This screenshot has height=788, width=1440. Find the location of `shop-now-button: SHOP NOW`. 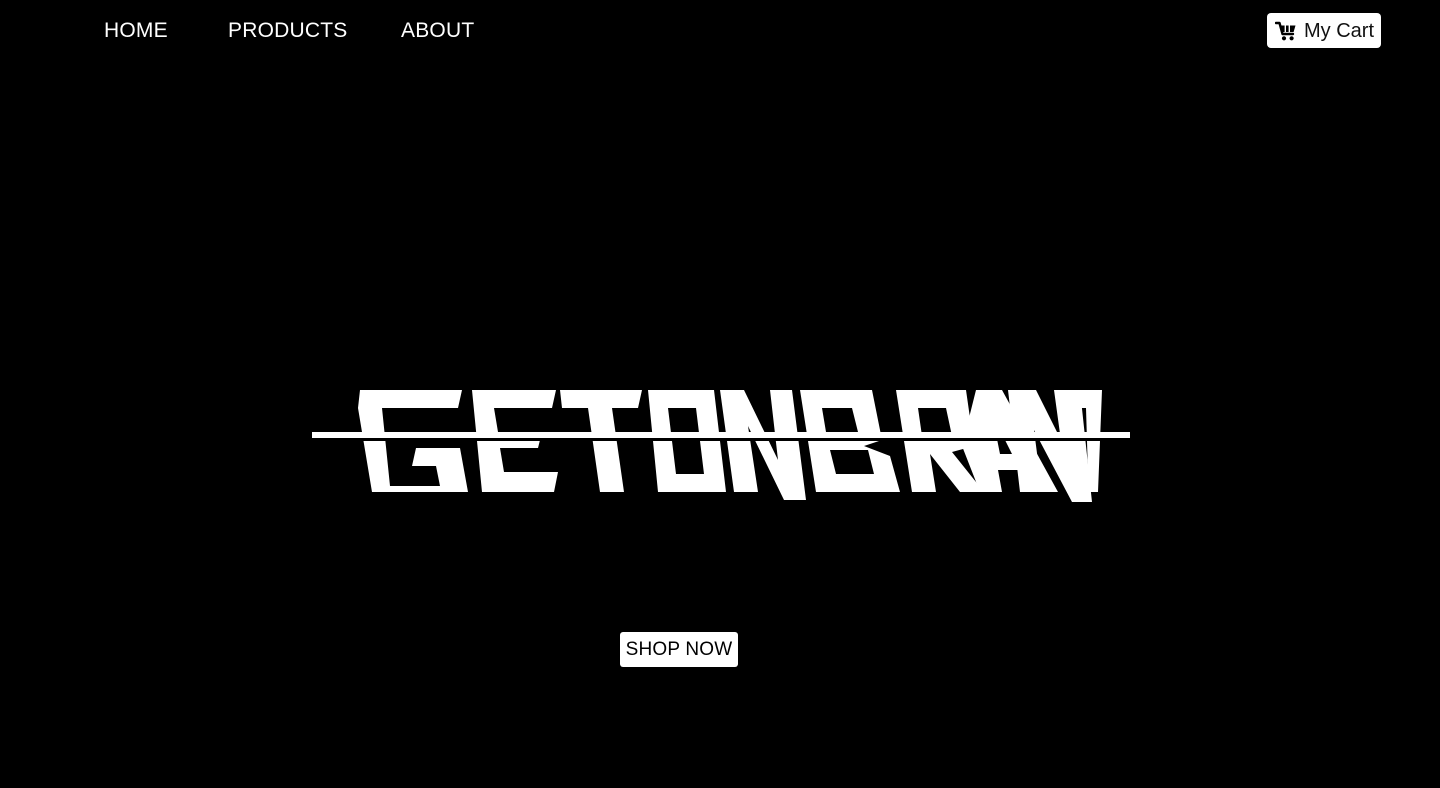

shop-now-button: SHOP NOW is located at coordinates (679, 649).